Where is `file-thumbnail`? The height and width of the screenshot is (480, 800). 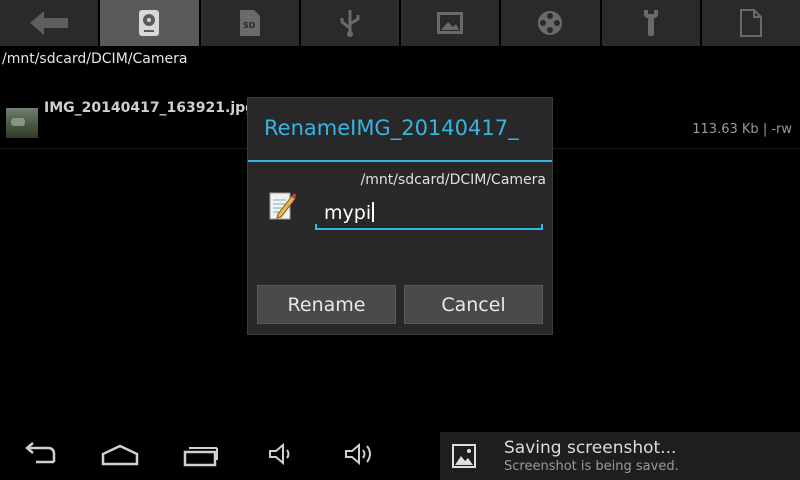
file-thumbnail is located at coordinates (22, 123).